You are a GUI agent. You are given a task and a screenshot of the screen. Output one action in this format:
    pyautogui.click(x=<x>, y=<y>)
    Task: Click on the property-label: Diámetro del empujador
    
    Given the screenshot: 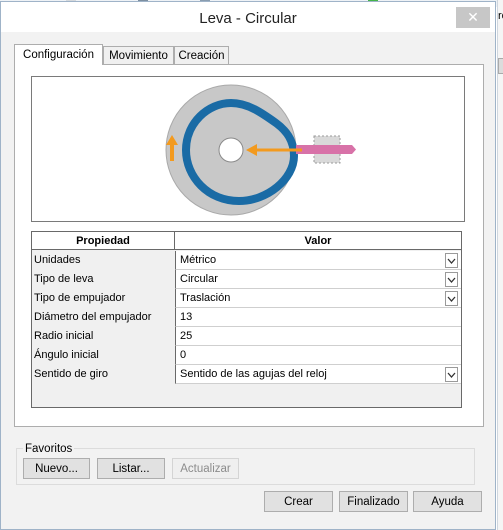 What is the action you would take?
    pyautogui.click(x=93, y=317)
    